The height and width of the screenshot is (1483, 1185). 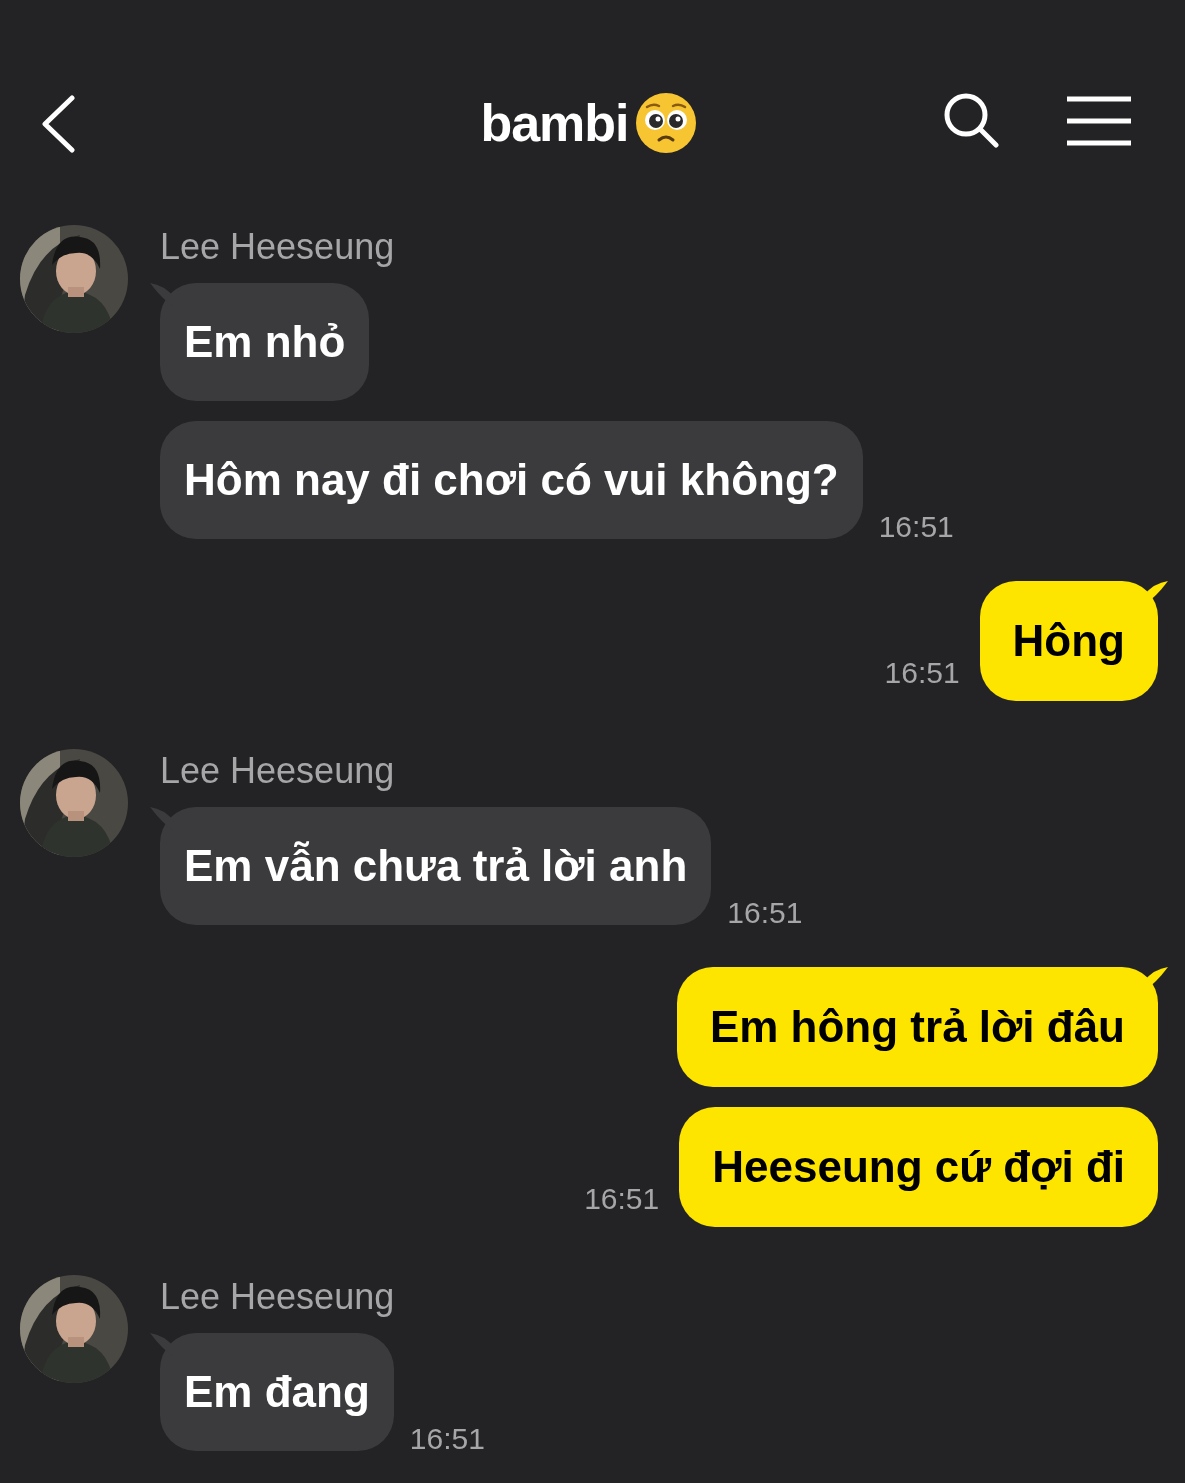 I want to click on message-text: Em đang, so click(x=277, y=1392).